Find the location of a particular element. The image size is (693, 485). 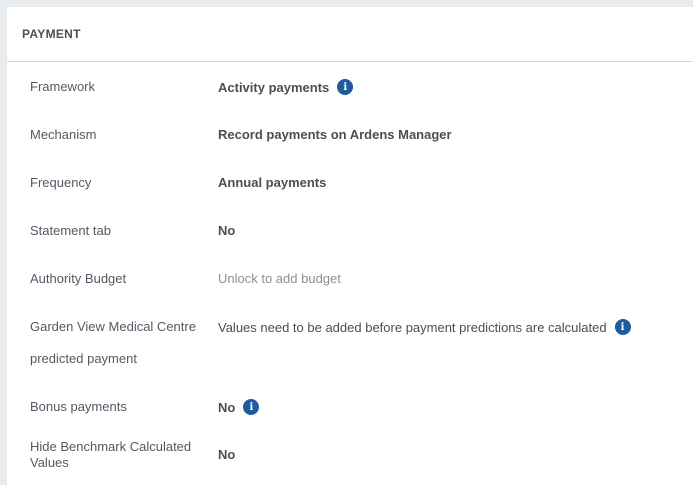

framework-value-text: Activity payments is located at coordinates (274, 87).